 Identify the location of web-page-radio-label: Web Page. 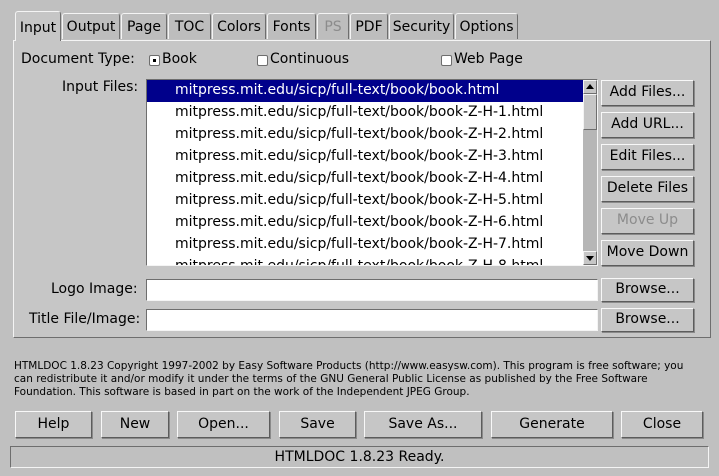
(488, 59).